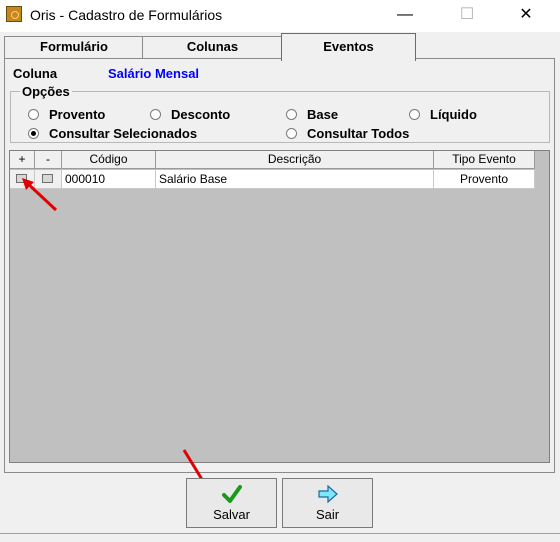  What do you see at coordinates (328, 494) in the screenshot?
I see `arrow-right-icon` at bounding box center [328, 494].